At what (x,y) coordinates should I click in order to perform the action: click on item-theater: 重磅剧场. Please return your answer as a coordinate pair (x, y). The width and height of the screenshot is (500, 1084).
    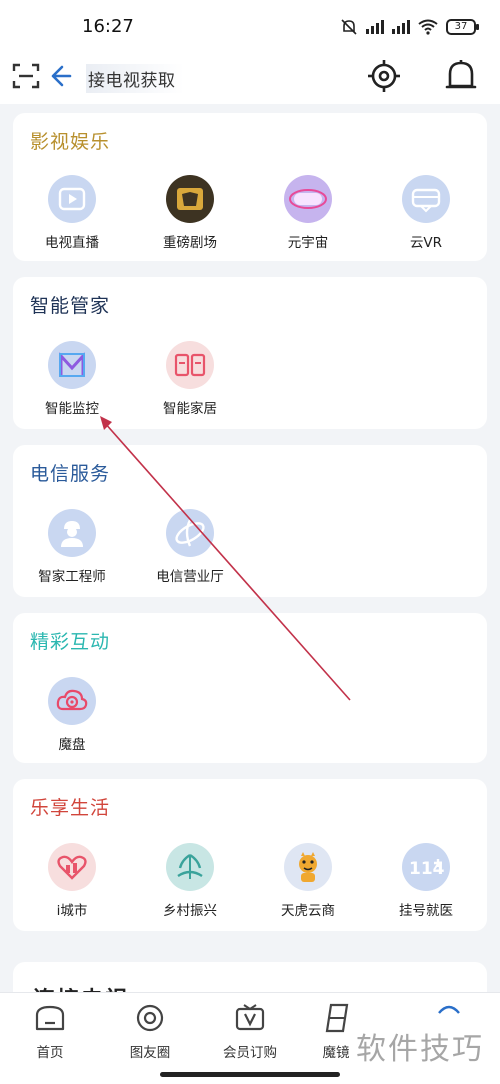
    Looking at the image, I should click on (190, 213).